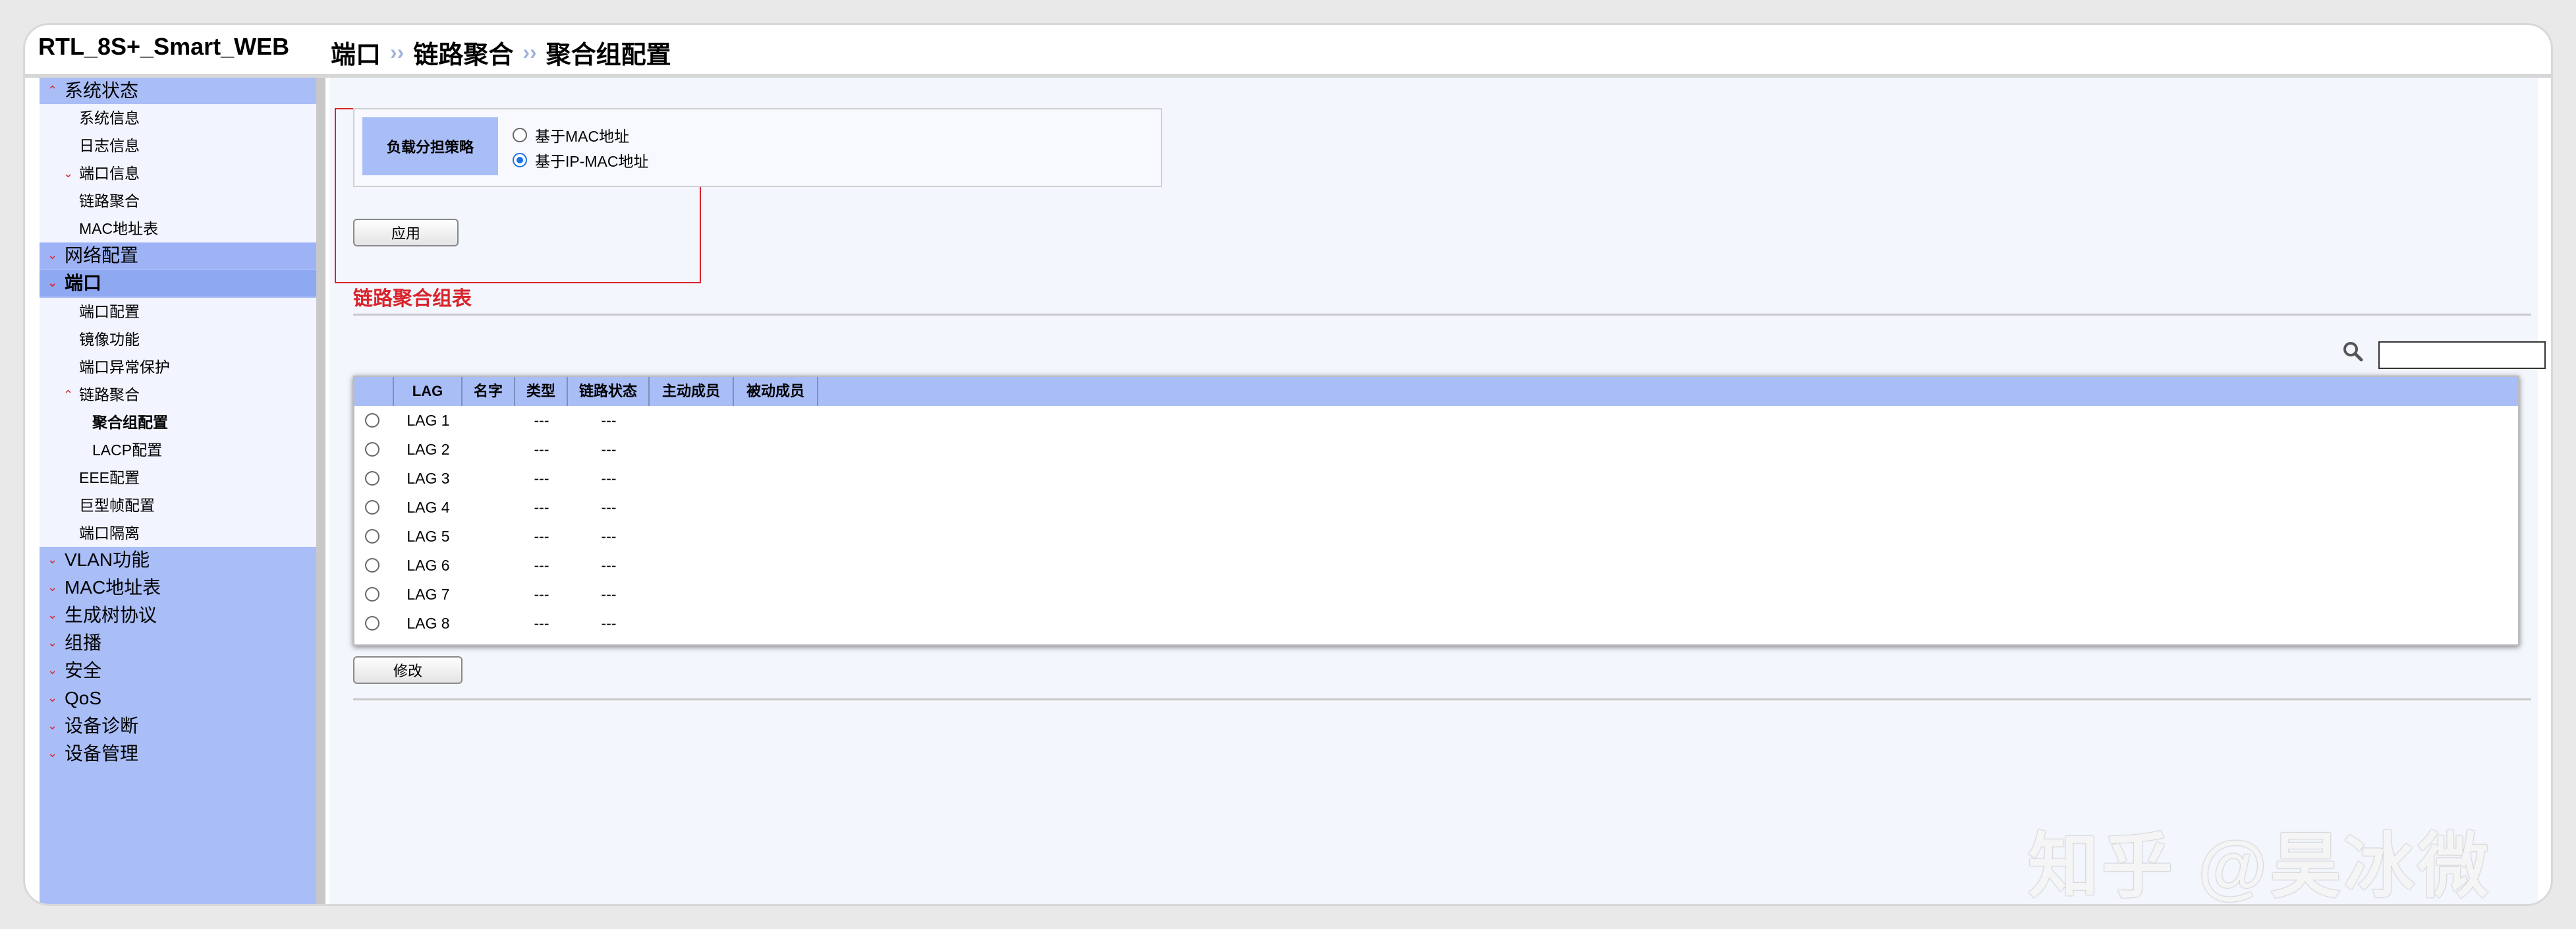 Image resolution: width=2576 pixels, height=929 pixels. What do you see at coordinates (428, 594) in the screenshot?
I see `cell-lag: LAG 7` at bounding box center [428, 594].